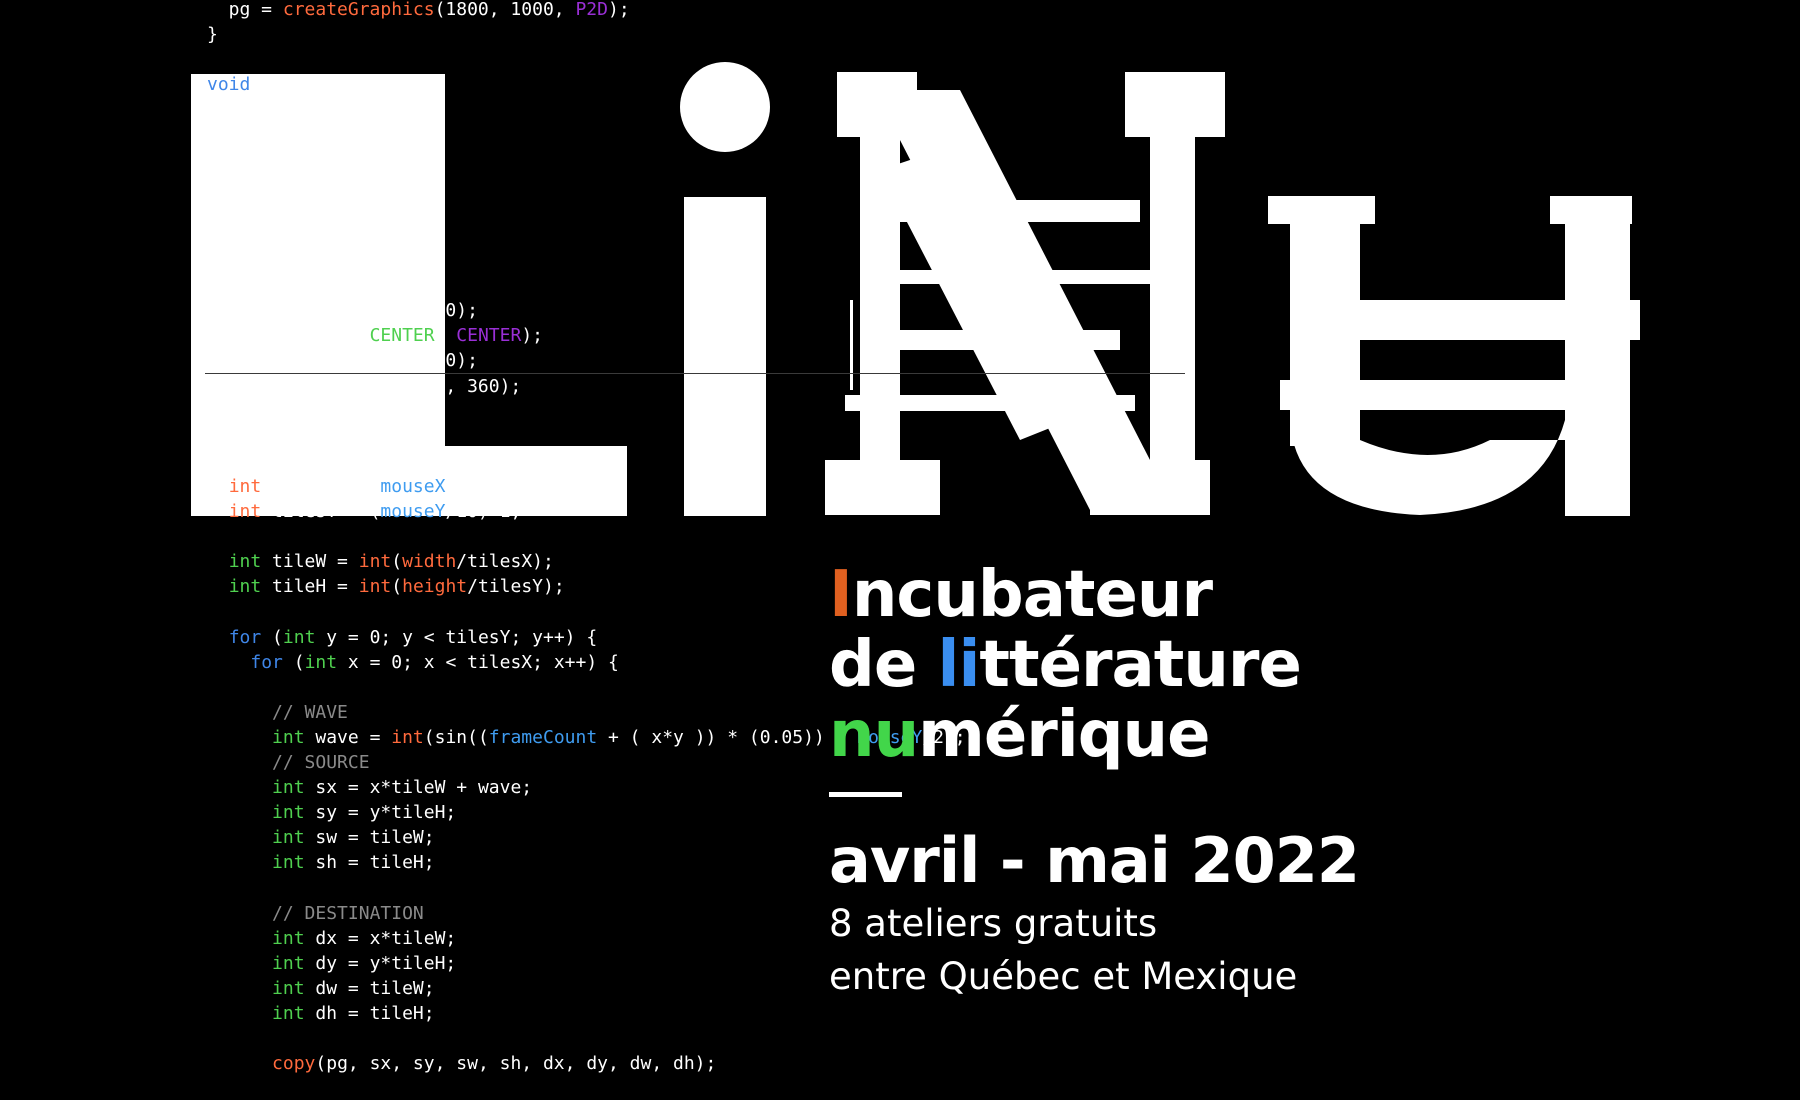  Describe the element at coordinates (1094, 860) in the screenshot. I see `event-dates: avril - mai 2022` at that location.